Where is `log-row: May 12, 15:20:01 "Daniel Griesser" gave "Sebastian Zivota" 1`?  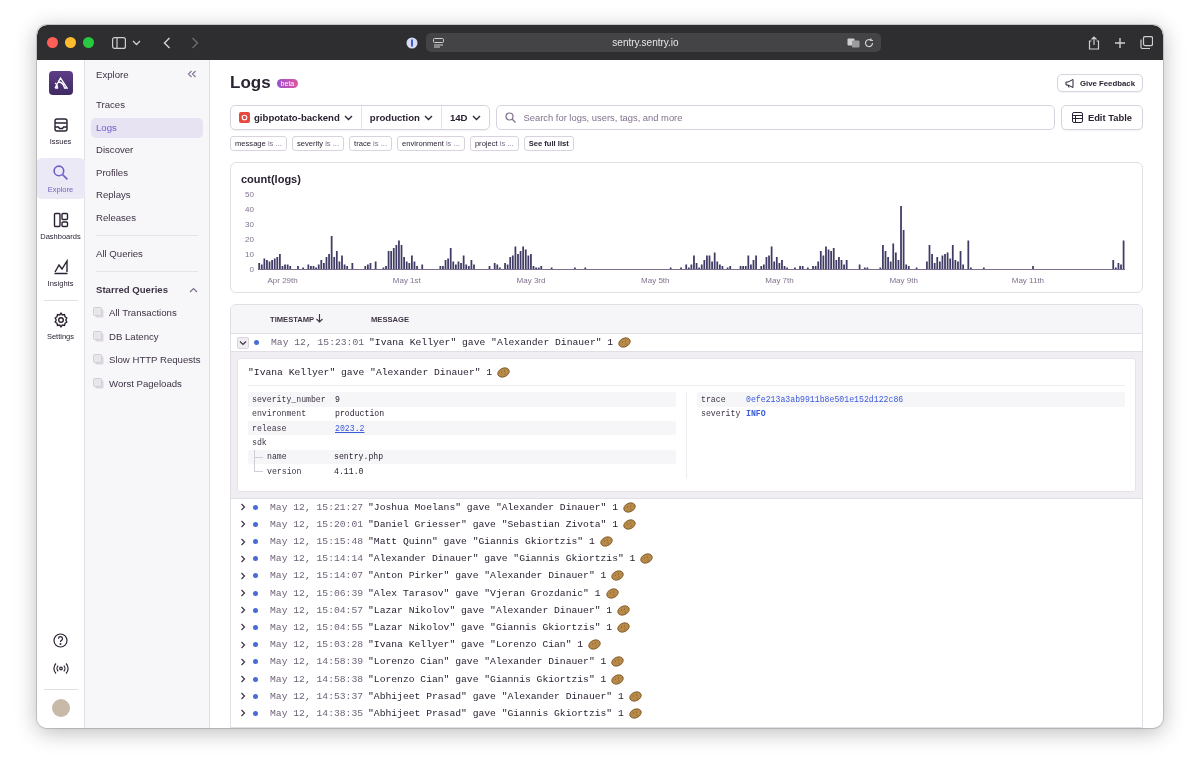
log-row: May 12, 15:20:01 "Daniel Griesser" gave "Sebastian Zivota" 1 is located at coordinates (686, 524).